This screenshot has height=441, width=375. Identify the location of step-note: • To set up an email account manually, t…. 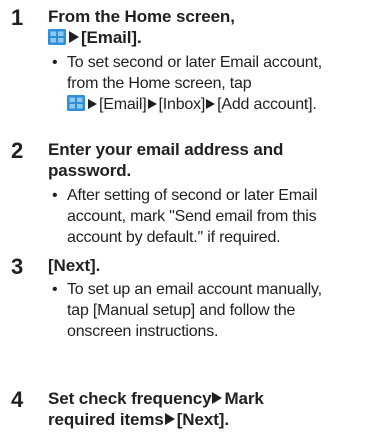
(213, 310).